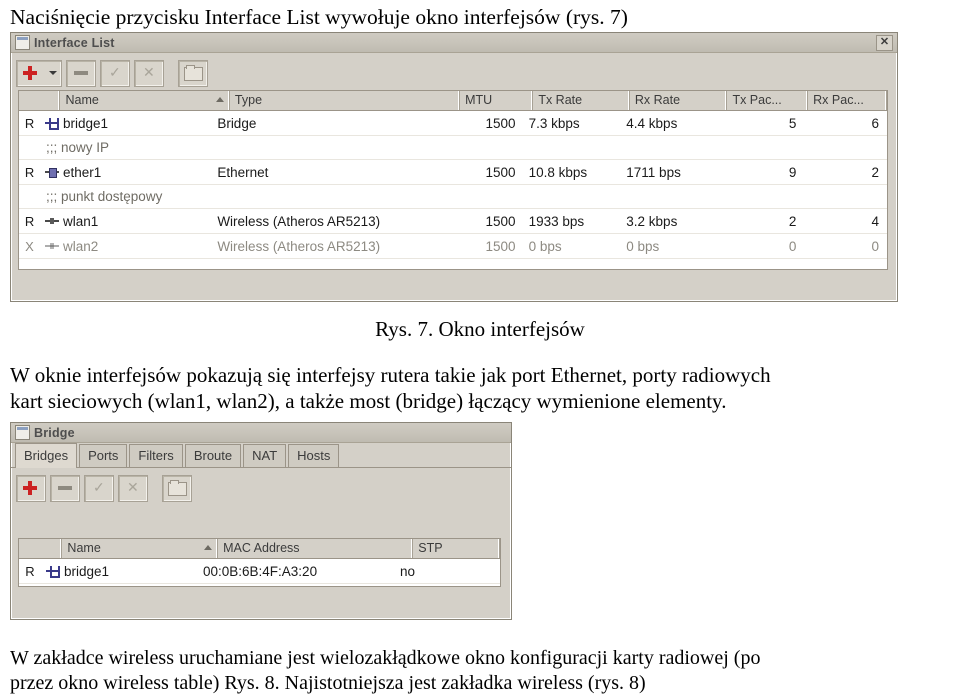 The image size is (960, 696). Describe the element at coordinates (52, 246) in the screenshot. I see `wlan-icon` at that location.